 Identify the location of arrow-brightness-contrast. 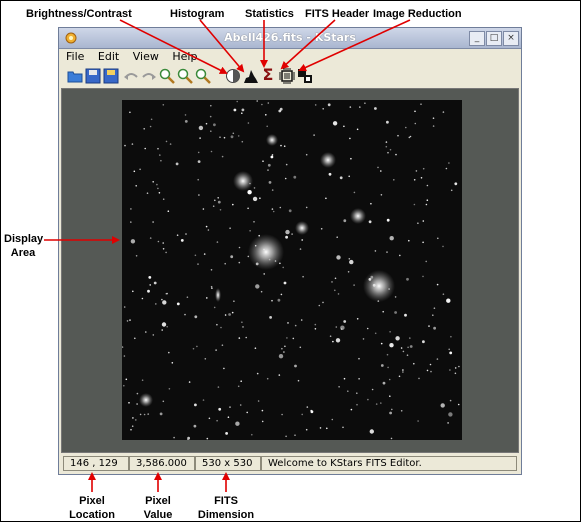
(173, 46).